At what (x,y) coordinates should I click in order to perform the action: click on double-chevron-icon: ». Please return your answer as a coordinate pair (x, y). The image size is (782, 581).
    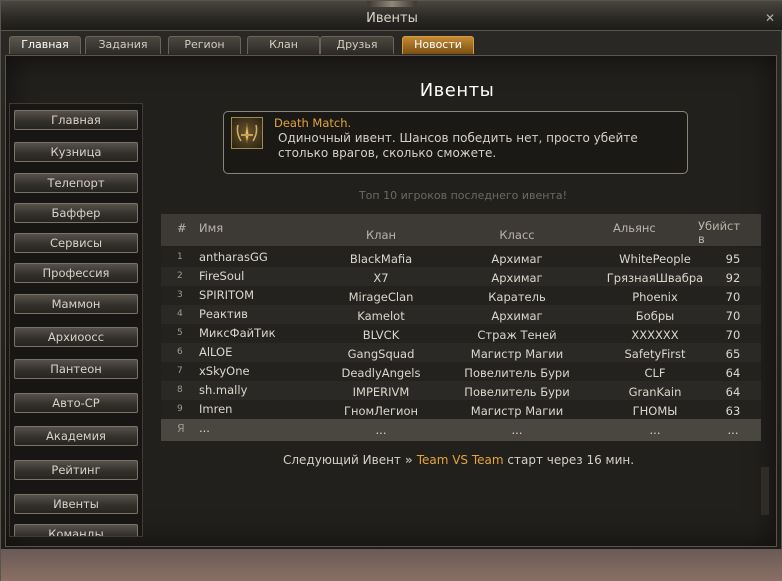
    Looking at the image, I should click on (408, 460).